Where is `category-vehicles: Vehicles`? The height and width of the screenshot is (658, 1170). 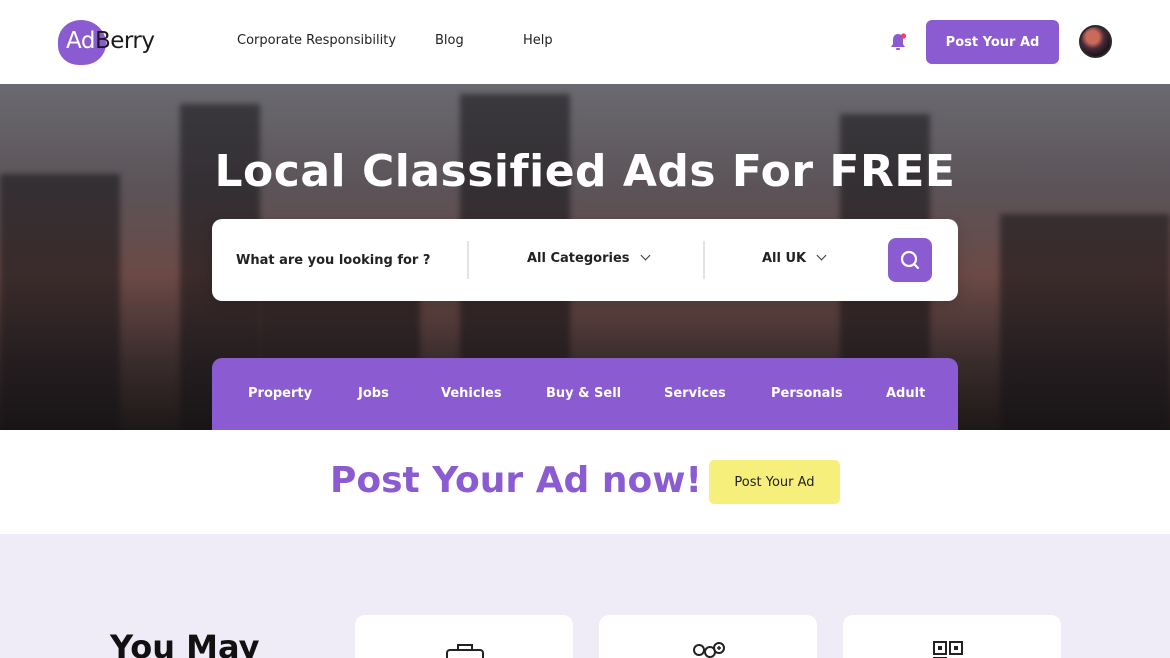 category-vehicles: Vehicles is located at coordinates (471, 393).